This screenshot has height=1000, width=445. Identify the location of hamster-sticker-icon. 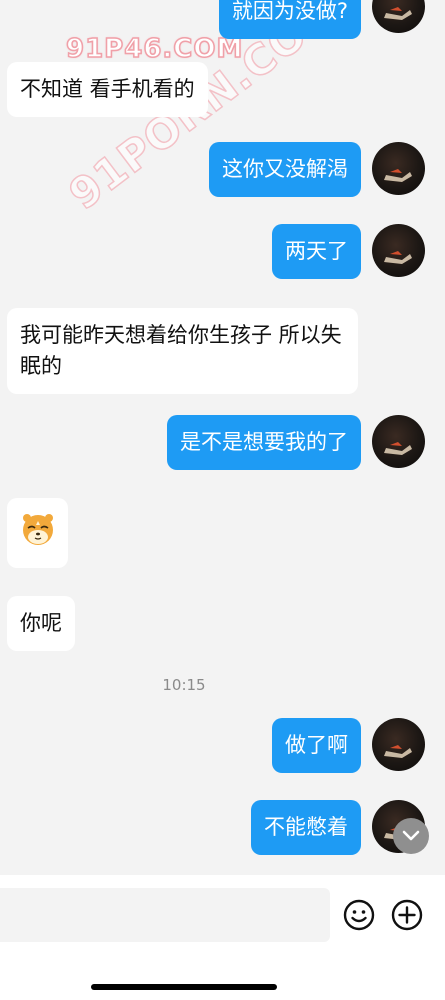
(38, 533).